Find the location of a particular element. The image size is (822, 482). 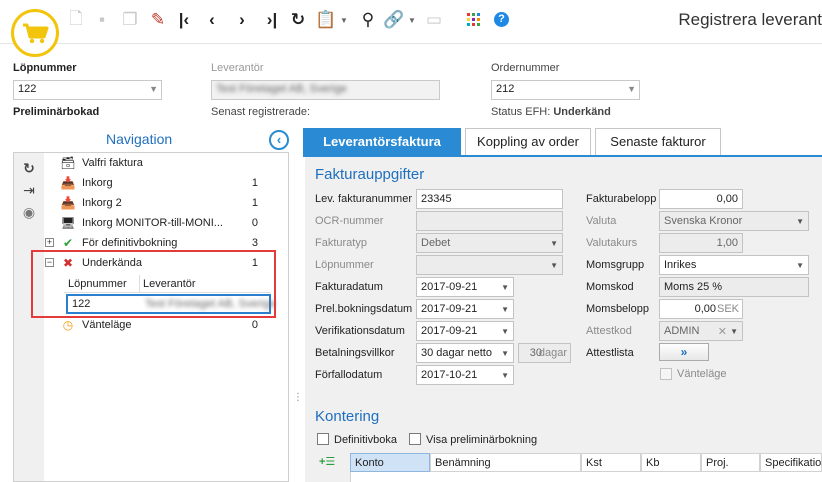

forfallodatum-field: 2017-10-21 ▼ is located at coordinates (465, 375).